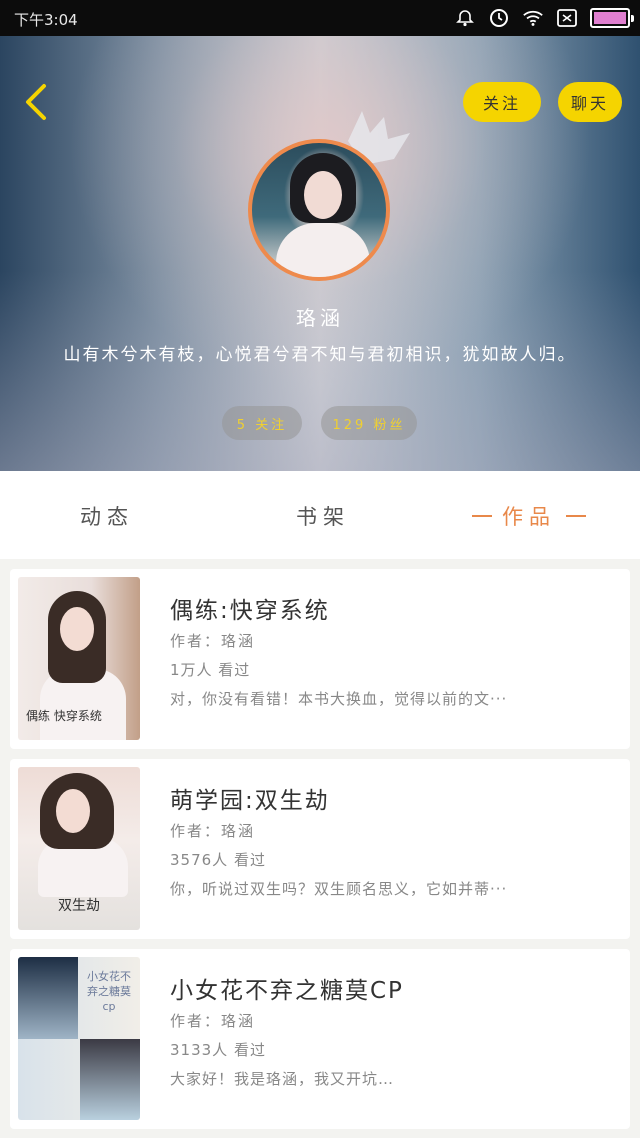  What do you see at coordinates (533, 18) in the screenshot?
I see `wifi-icon` at bounding box center [533, 18].